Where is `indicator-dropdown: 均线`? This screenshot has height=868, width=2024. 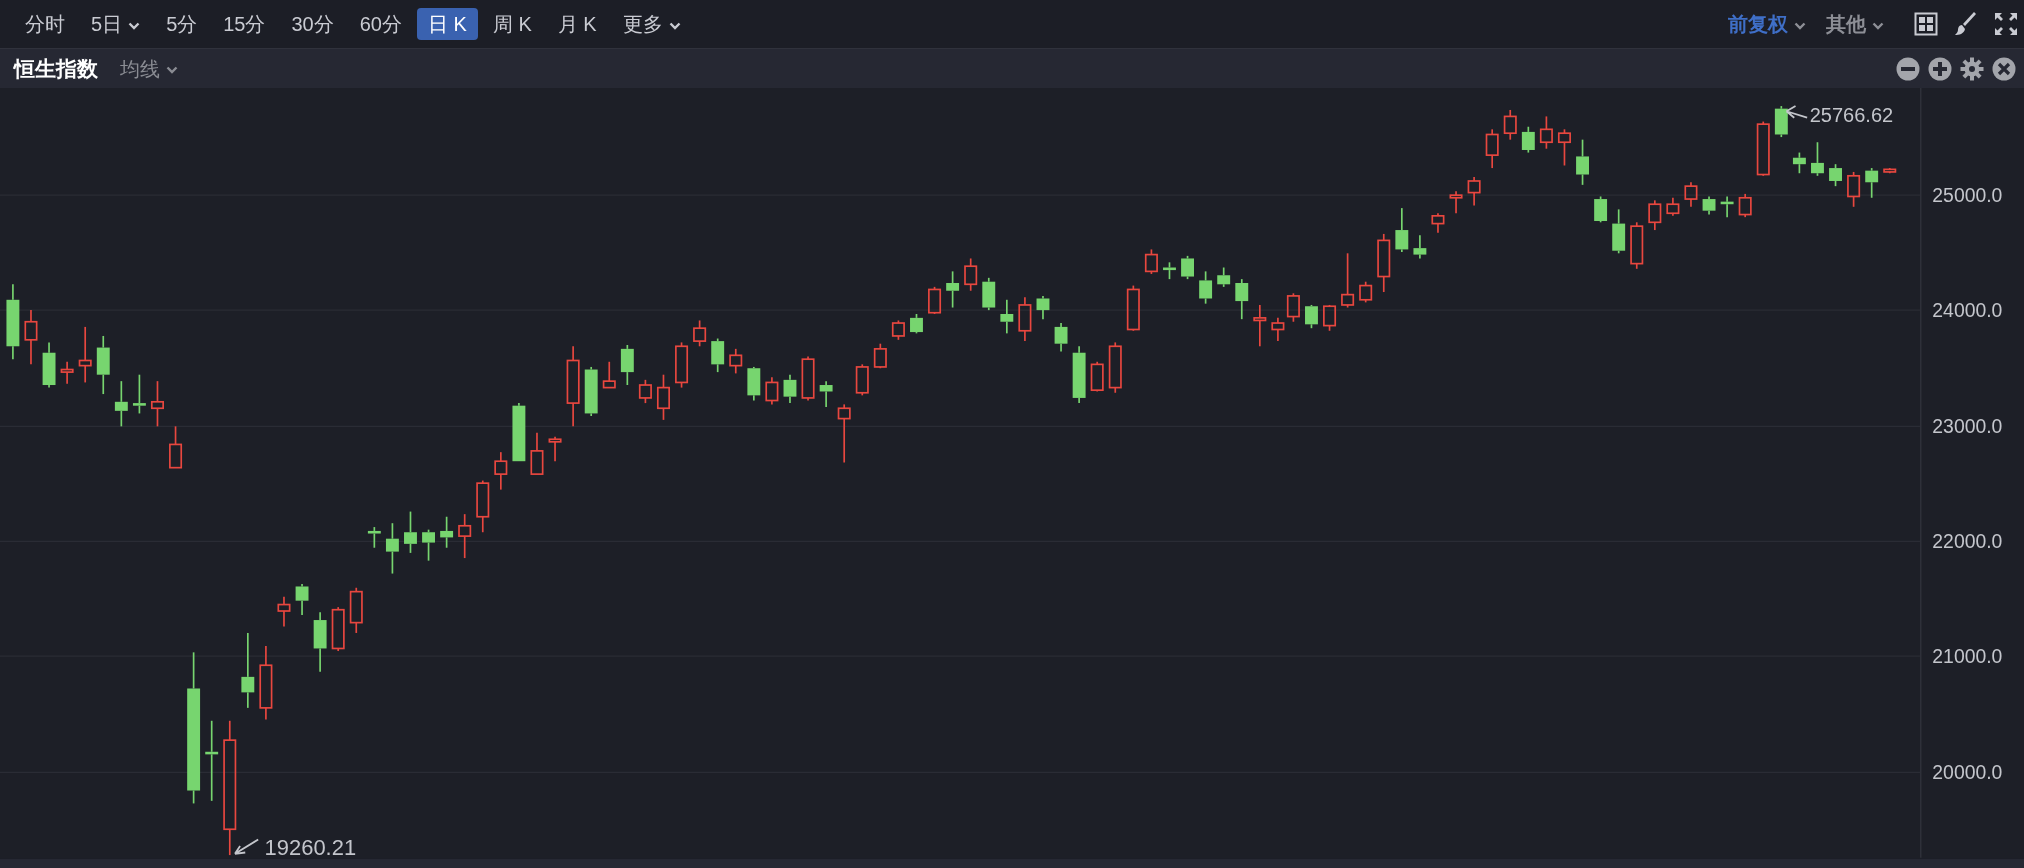
indicator-dropdown: 均线 is located at coordinates (149, 68).